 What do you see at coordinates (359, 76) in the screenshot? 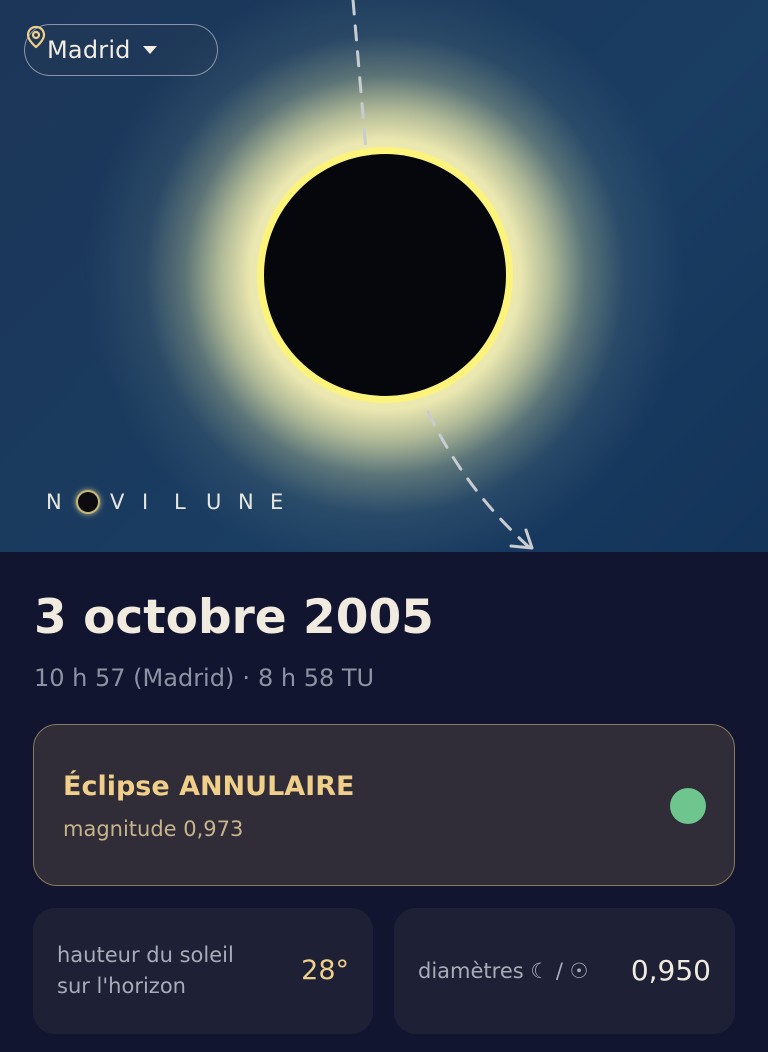
I see `moon-path-top` at bounding box center [359, 76].